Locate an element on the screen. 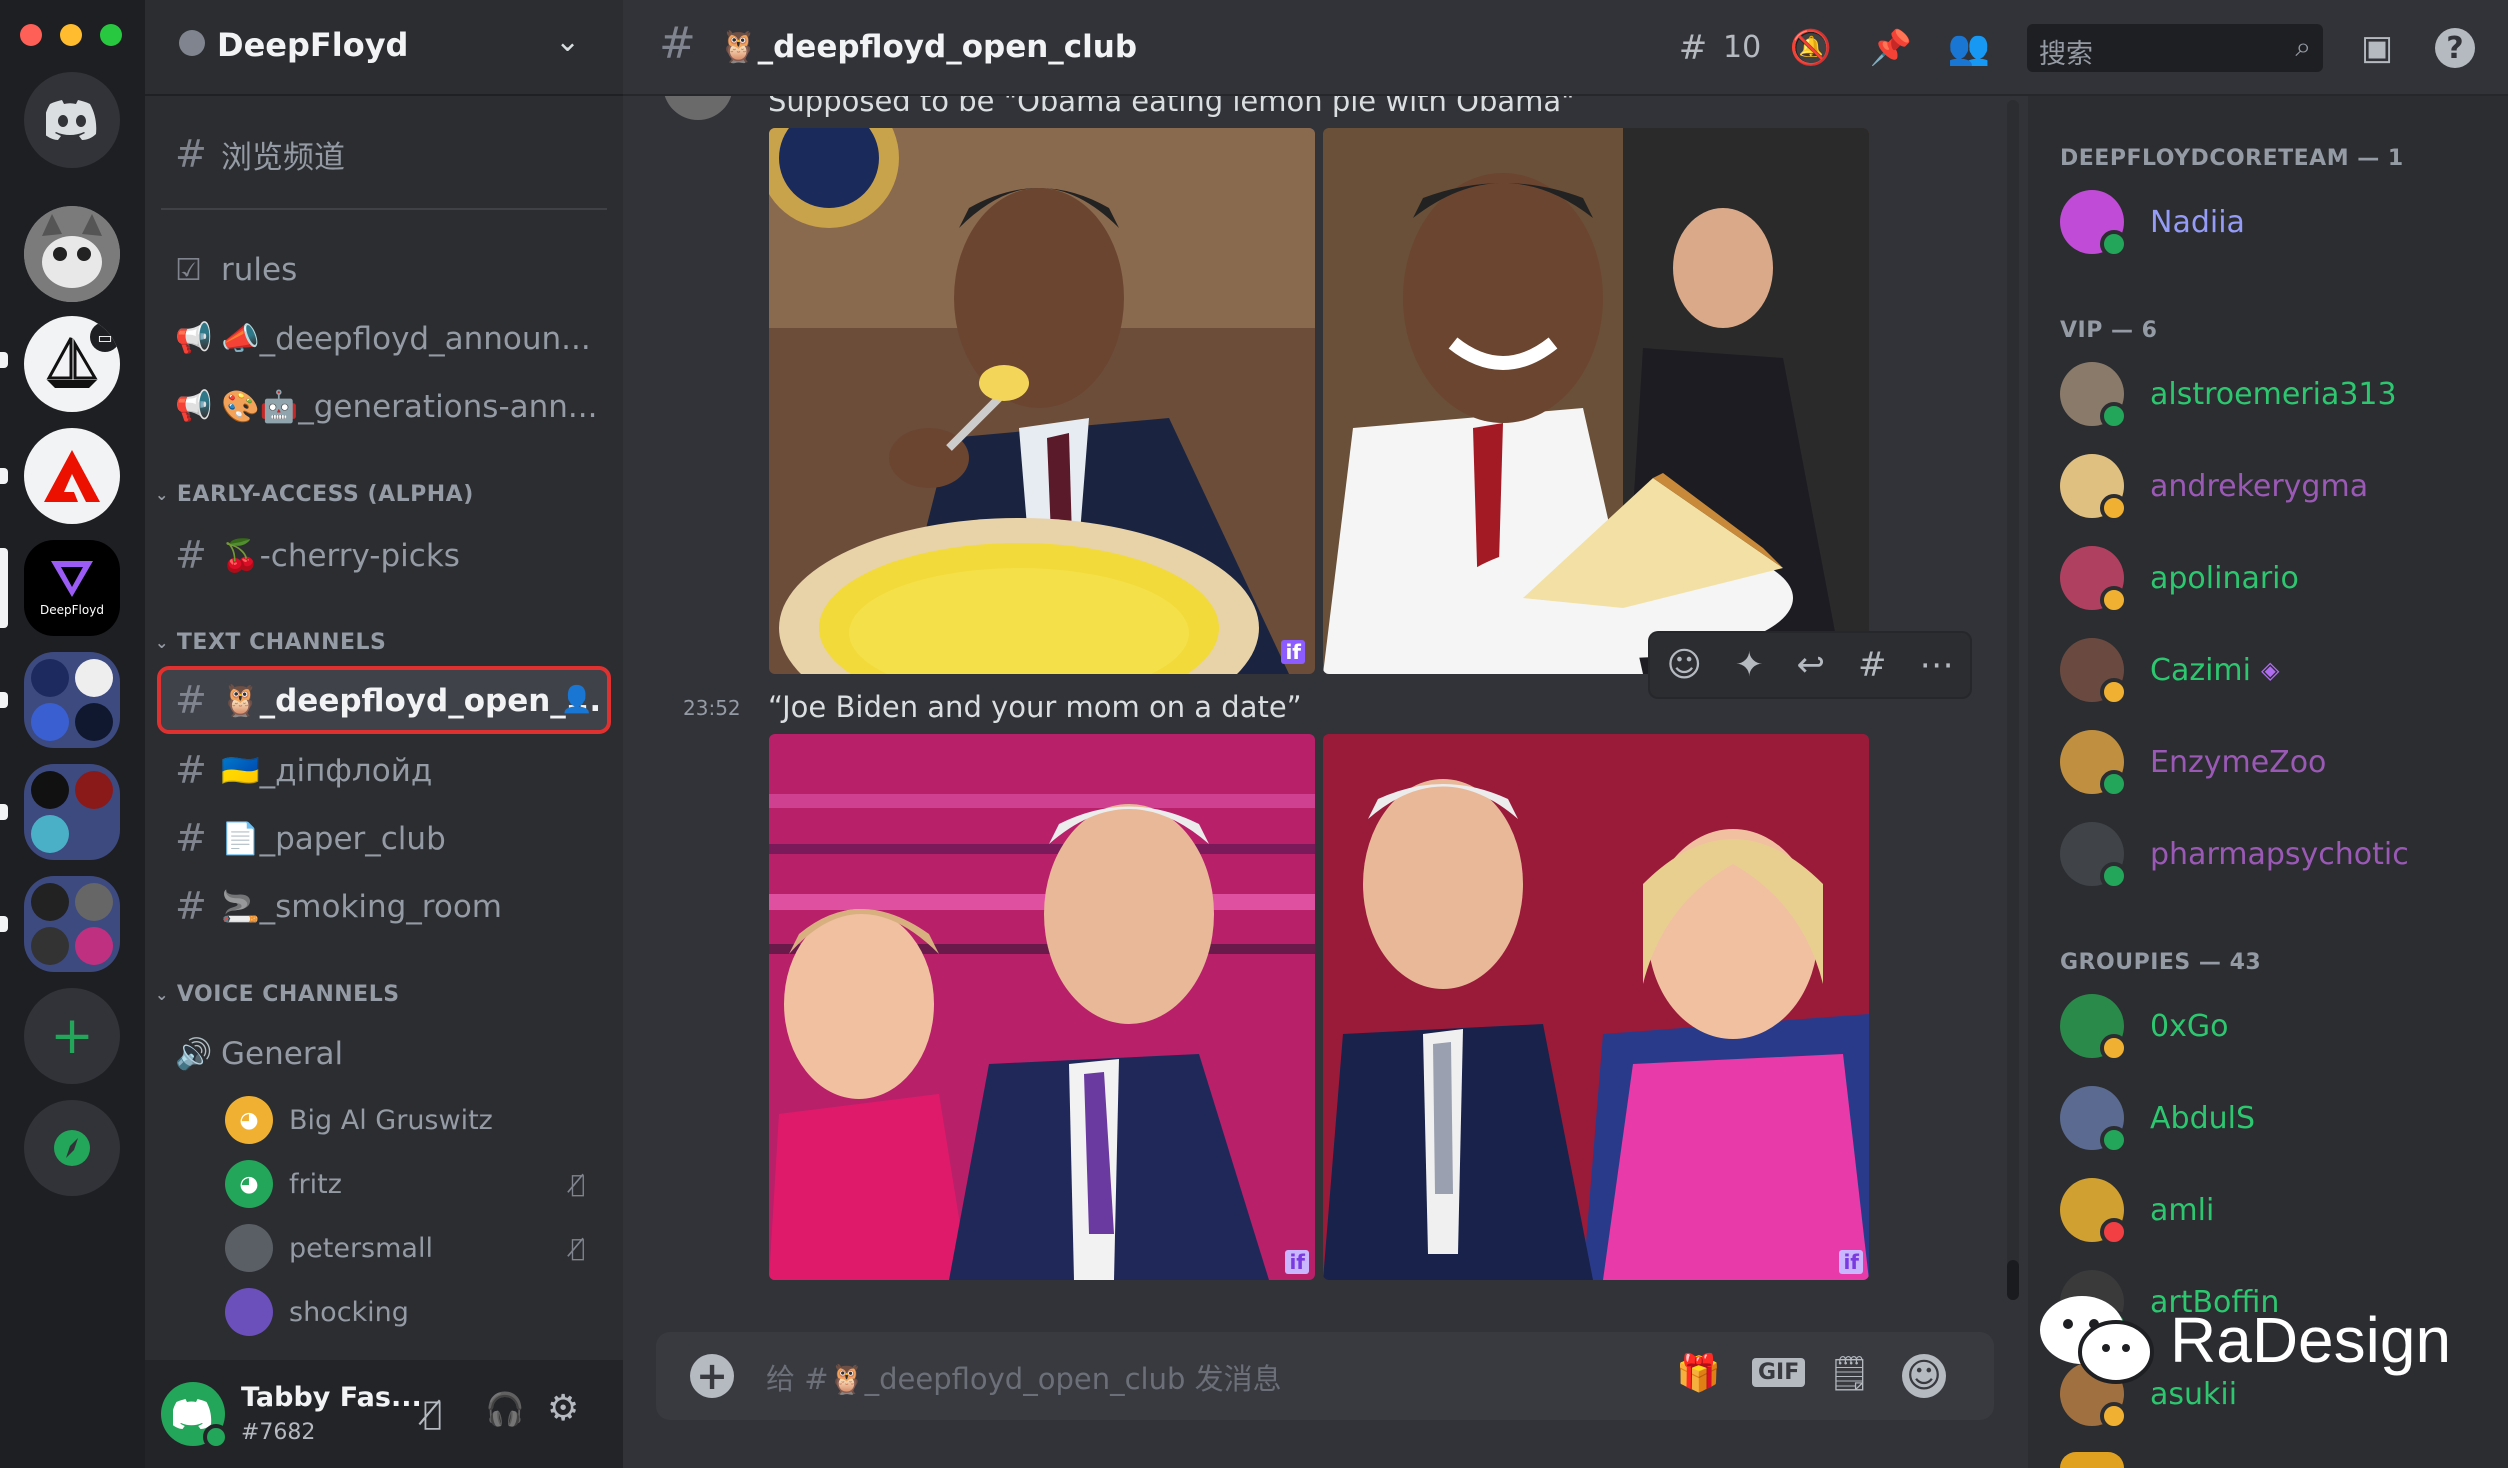  member-item: pharmapsychotic is located at coordinates (2234, 854).